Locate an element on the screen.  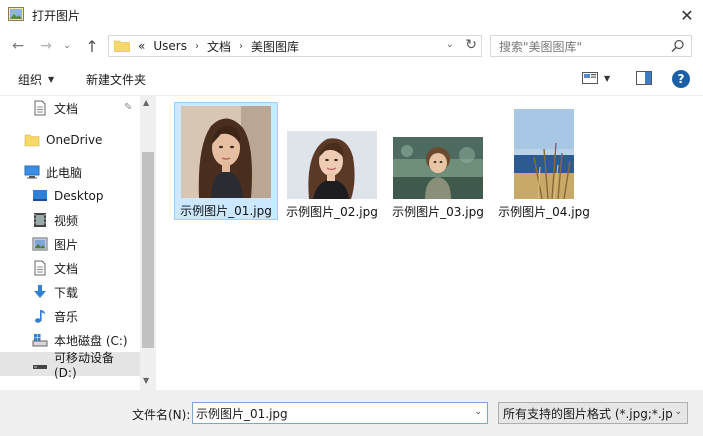
recent-locations-button: ⌄ is located at coordinates (67, 46).